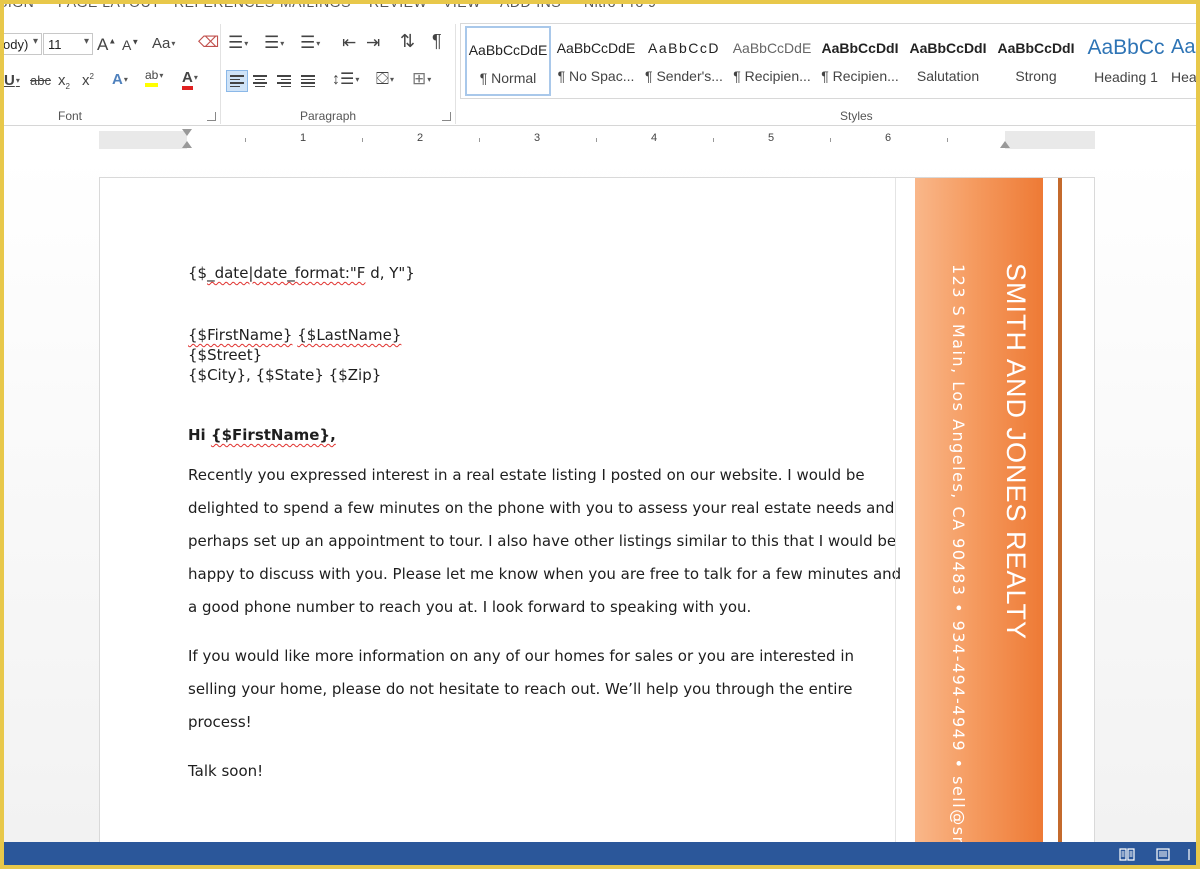 The height and width of the screenshot is (869, 1200). Describe the element at coordinates (285, 81) in the screenshot. I see `align-right-icon` at that location.